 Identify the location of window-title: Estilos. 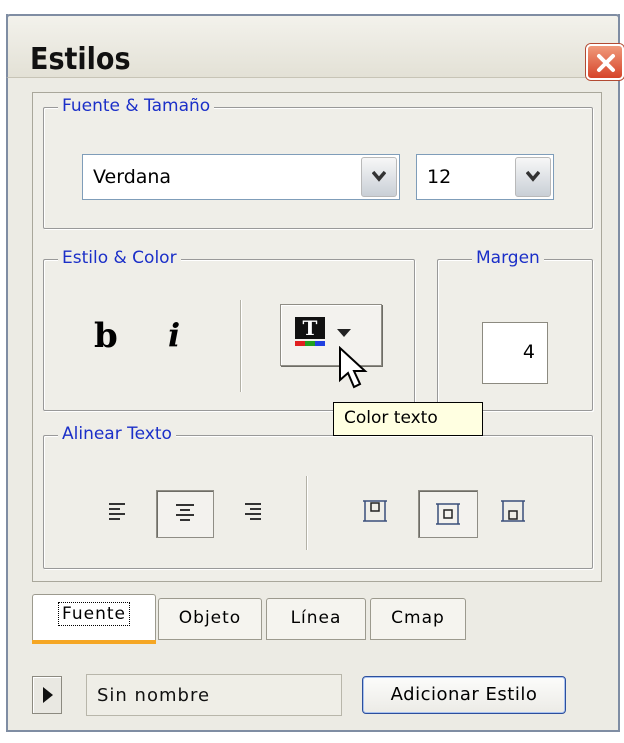
(80, 59).